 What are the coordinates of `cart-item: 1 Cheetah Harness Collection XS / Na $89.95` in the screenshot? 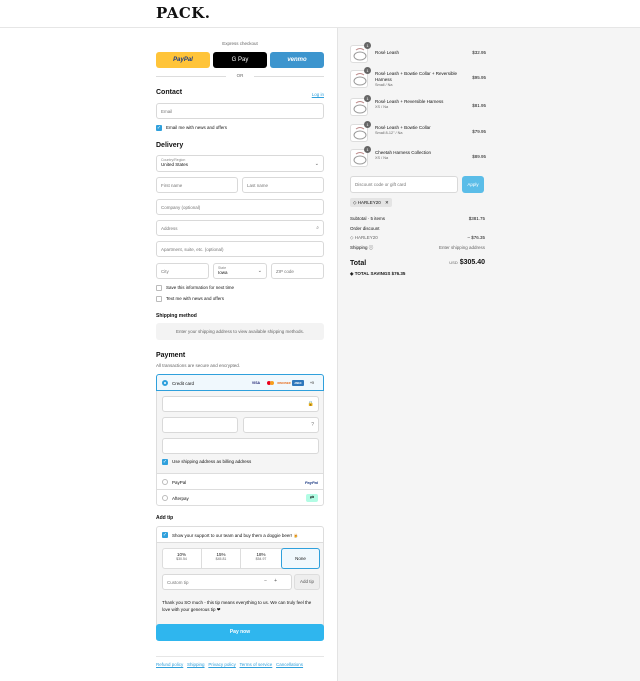 It's located at (418, 157).